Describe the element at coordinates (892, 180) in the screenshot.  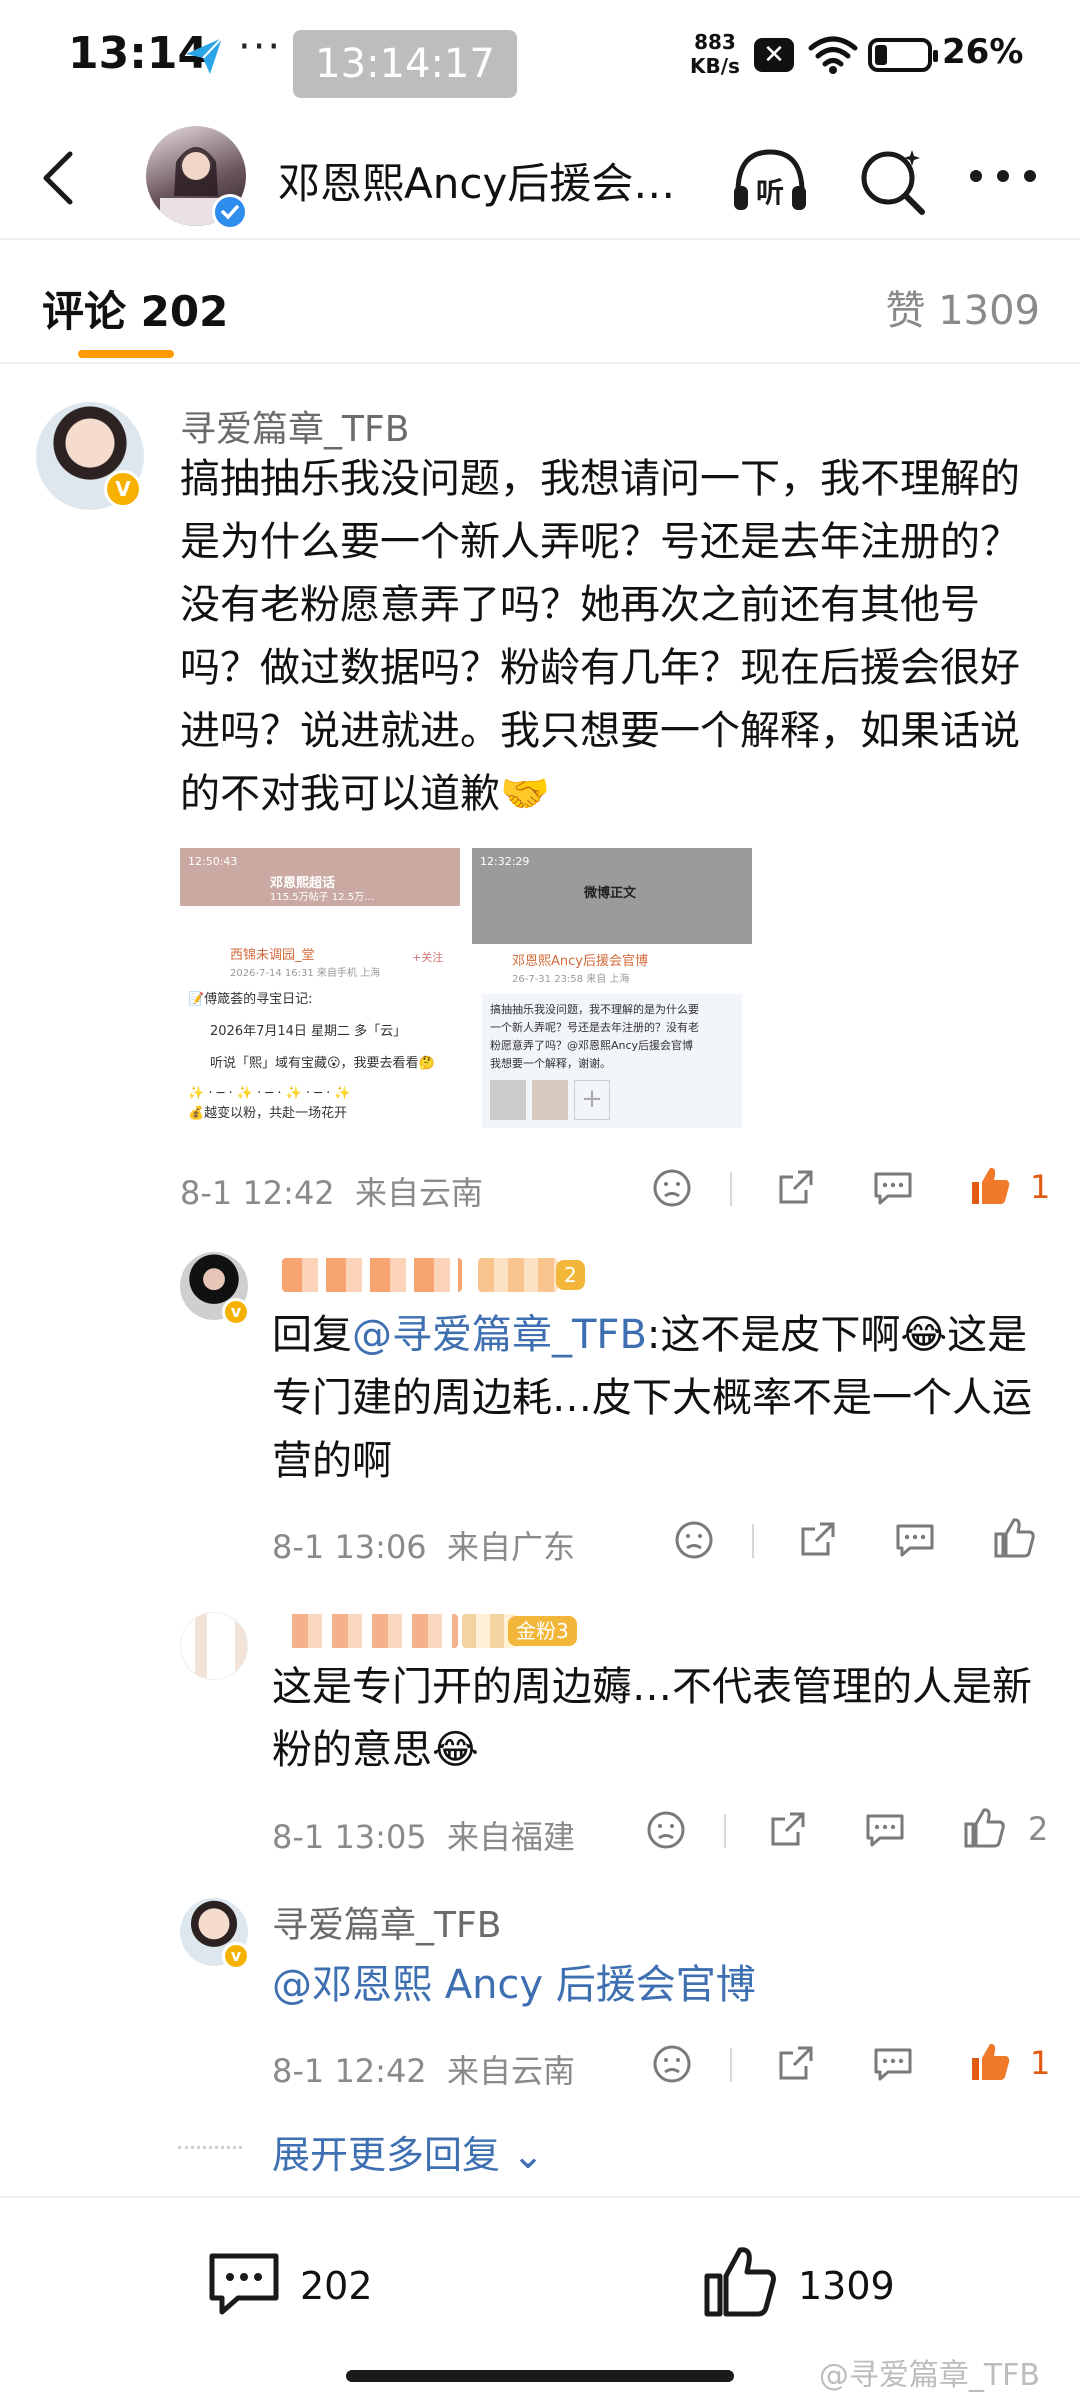
I see `search-icon` at that location.